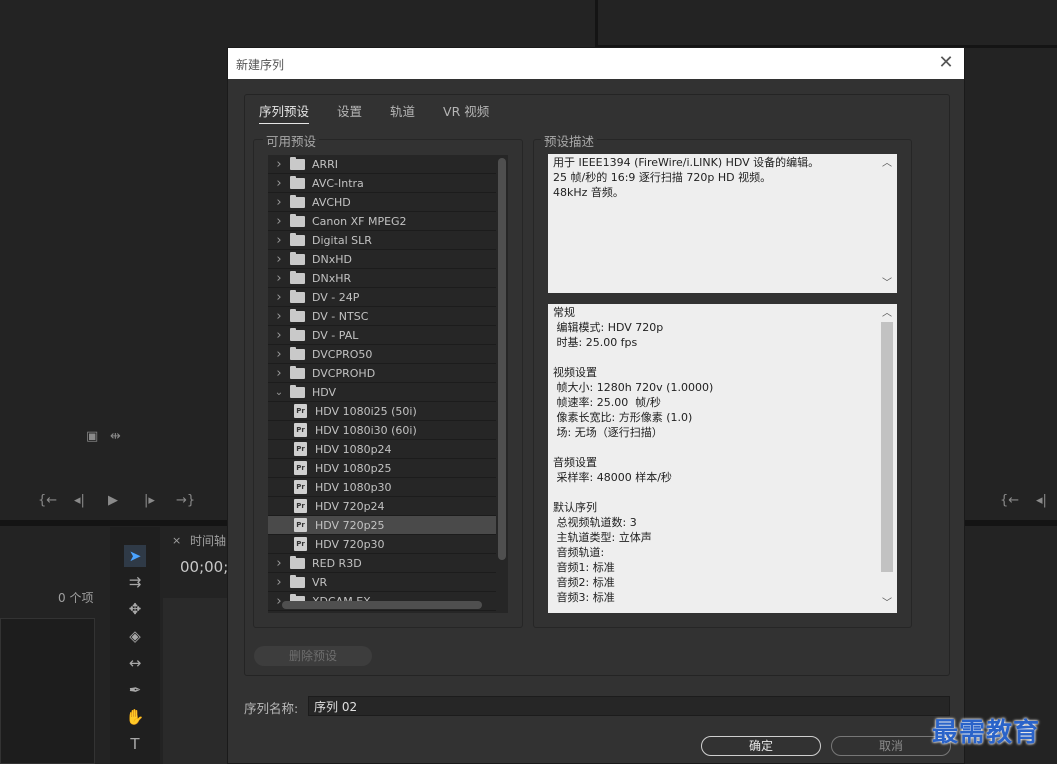 This screenshot has width=1057, height=764. What do you see at coordinates (135, 609) in the screenshot?
I see `ripple-edit-tool-icon: ✥` at bounding box center [135, 609].